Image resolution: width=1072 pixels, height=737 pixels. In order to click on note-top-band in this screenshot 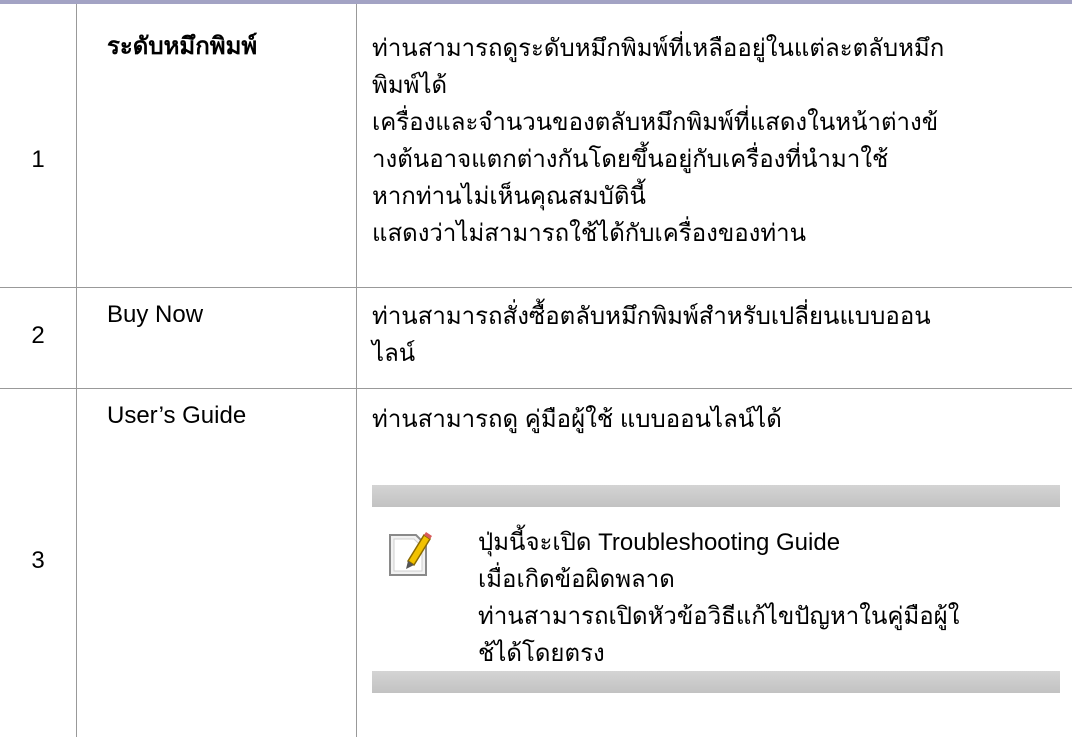, I will do `click(716, 496)`.